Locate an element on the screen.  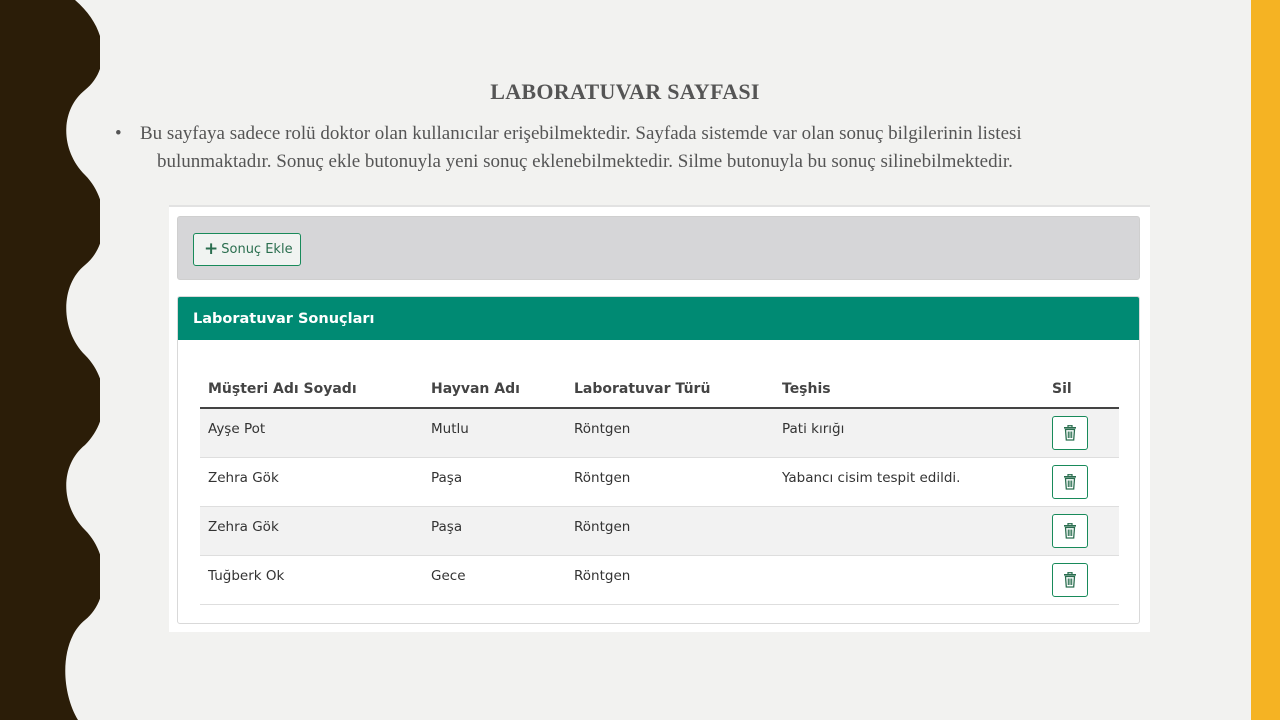
cell-diagnosis: Yabancı cisim tespit edildi. is located at coordinates (909, 482).